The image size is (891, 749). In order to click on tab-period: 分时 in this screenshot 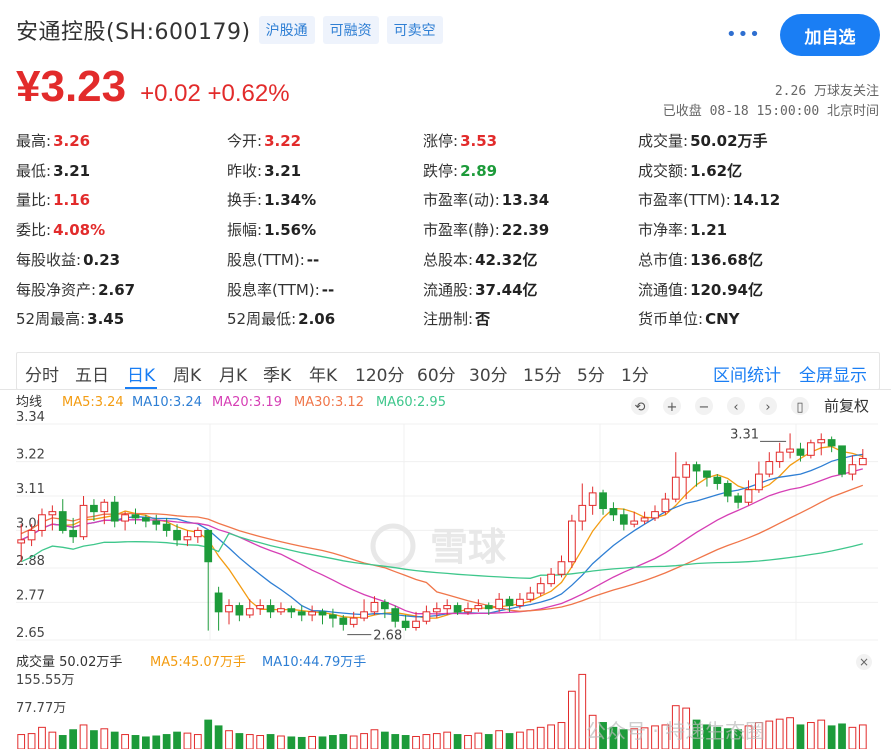, I will do `click(42, 373)`.